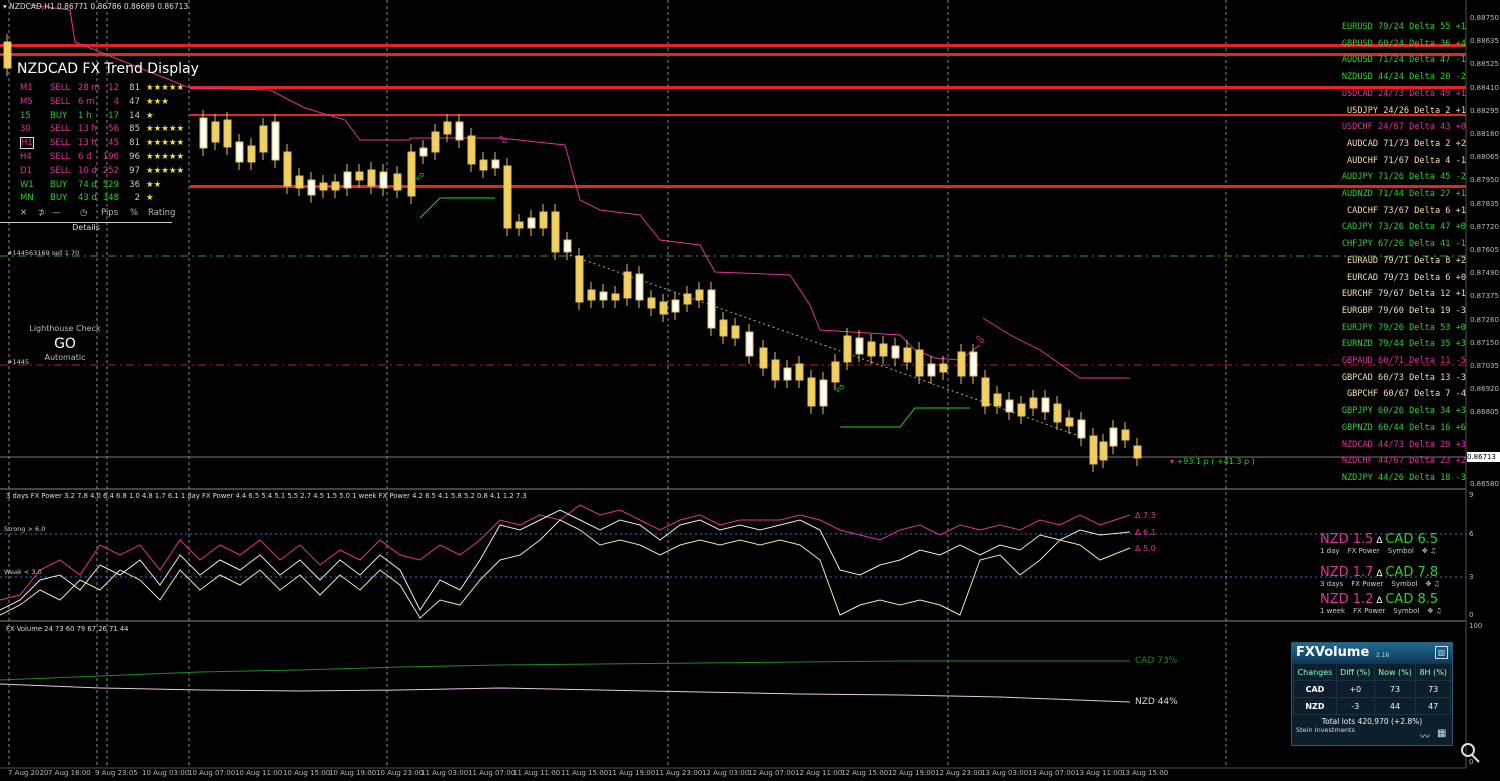 This screenshot has height=781, width=1500. What do you see at coordinates (912, 773) in the screenshot?
I see `time-tick: 12 Aug 19:00` at bounding box center [912, 773].